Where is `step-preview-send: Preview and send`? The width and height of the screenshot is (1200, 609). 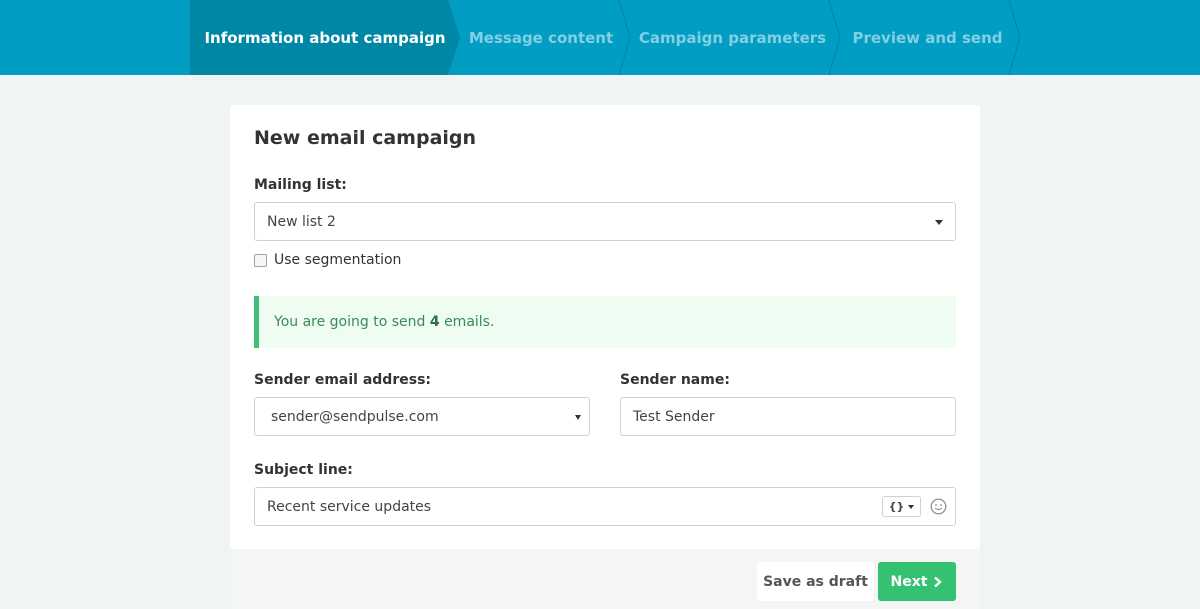
step-preview-send: Preview and send is located at coordinates (927, 37).